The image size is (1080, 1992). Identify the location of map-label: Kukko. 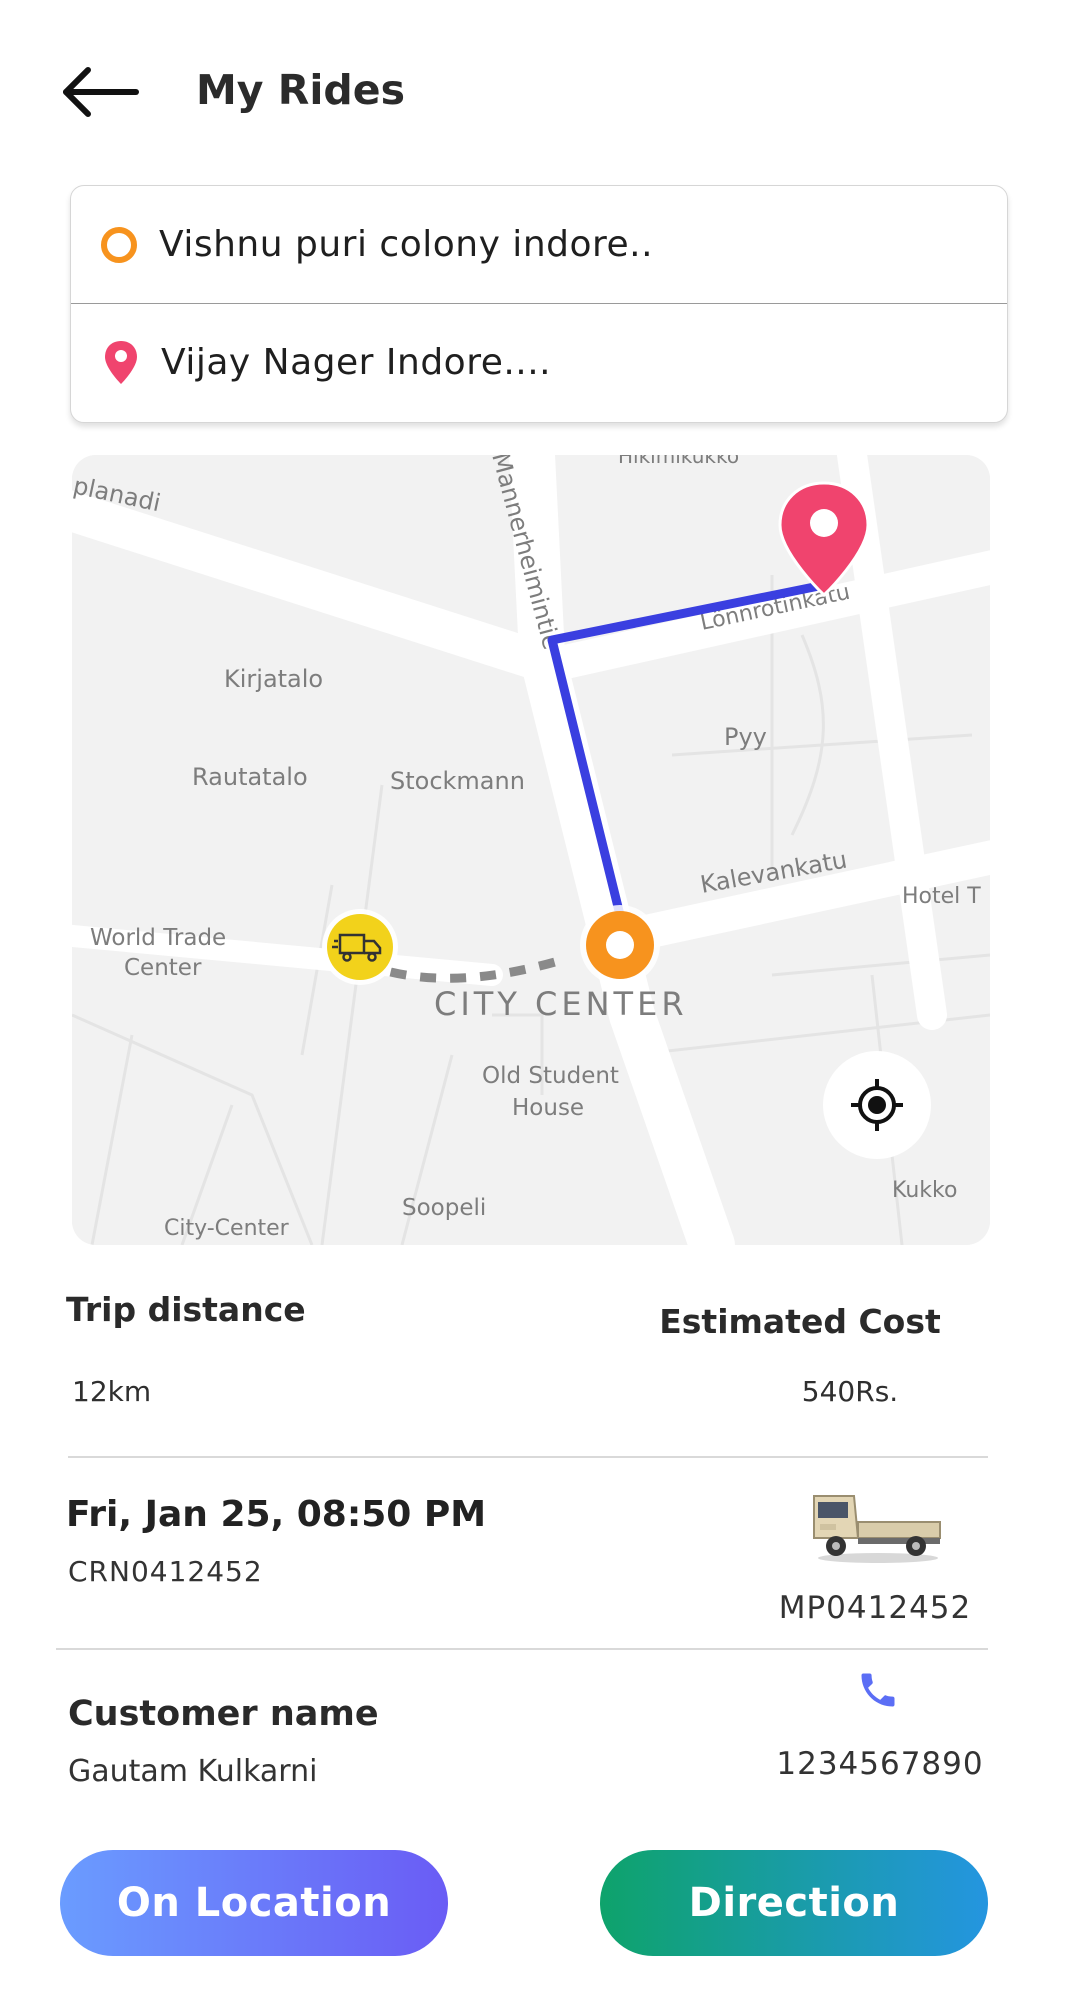
(924, 1190).